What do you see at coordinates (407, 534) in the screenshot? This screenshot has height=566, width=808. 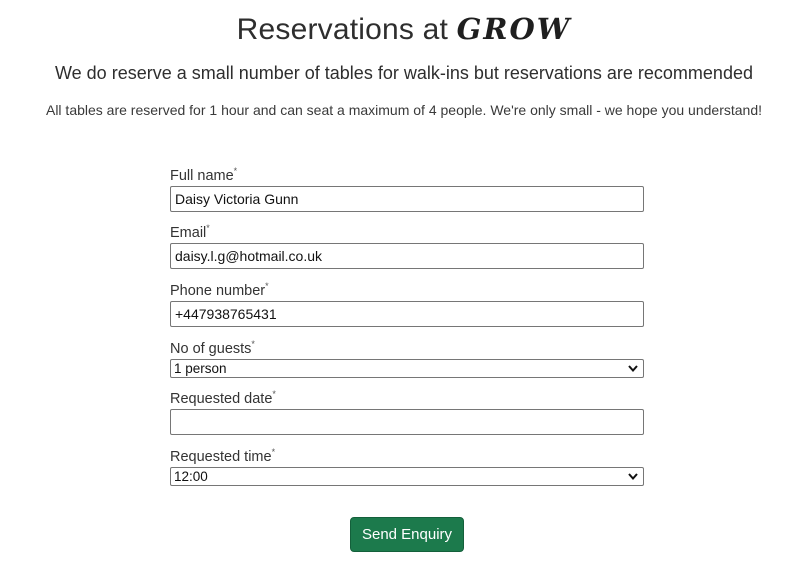 I see `send-enquiry-button: Send Enquiry` at bounding box center [407, 534].